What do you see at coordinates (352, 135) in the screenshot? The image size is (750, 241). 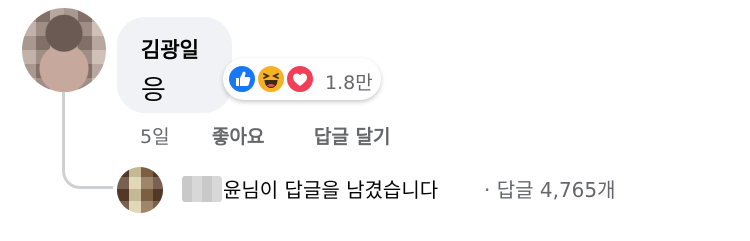 I see `reply-button: 답글 달기` at bounding box center [352, 135].